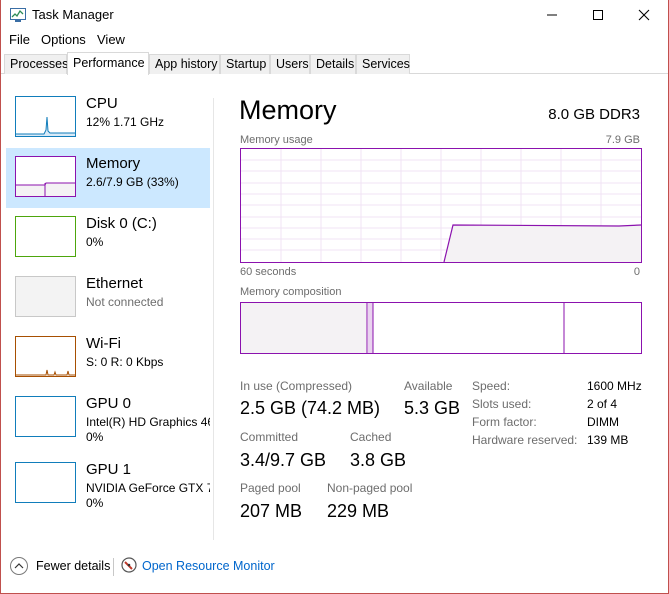 The width and height of the screenshot is (669, 594). Describe the element at coordinates (109, 403) in the screenshot. I see `gpu0-title: GPU 0` at that location.